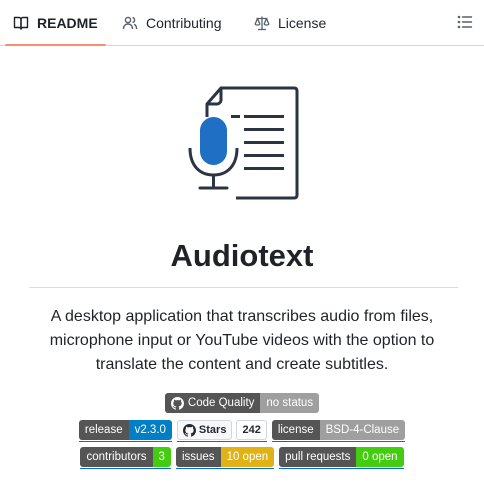 The width and height of the screenshot is (484, 484). Describe the element at coordinates (251, 430) in the screenshot. I see `github-stars-count: 242` at that location.